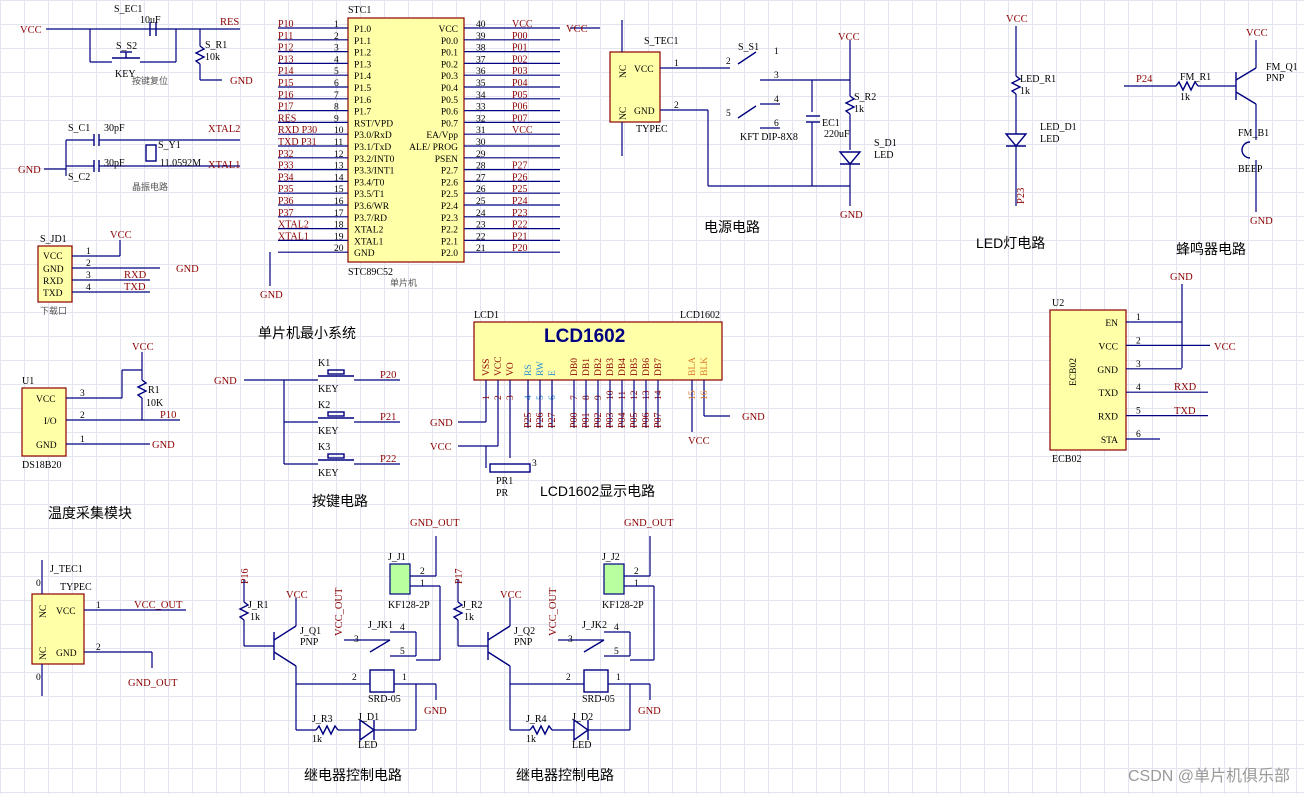  Describe the element at coordinates (362, 89) in the screenshot. I see `mcu-left-pin-6: P1.5` at that location.